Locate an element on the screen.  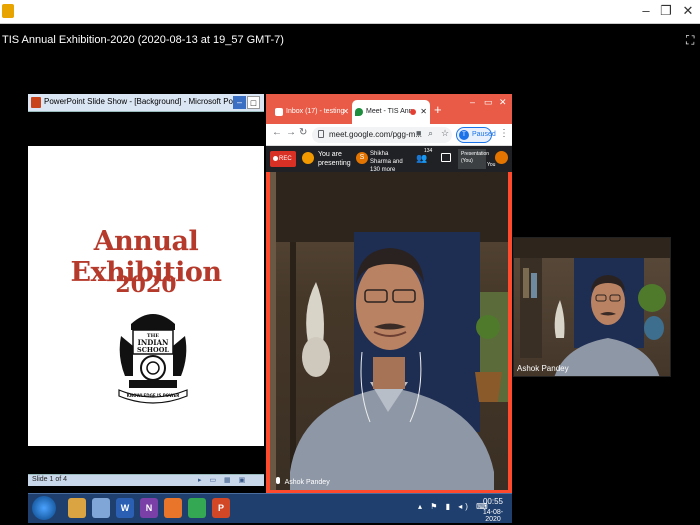
chat-icon is located at coordinates (446, 157).